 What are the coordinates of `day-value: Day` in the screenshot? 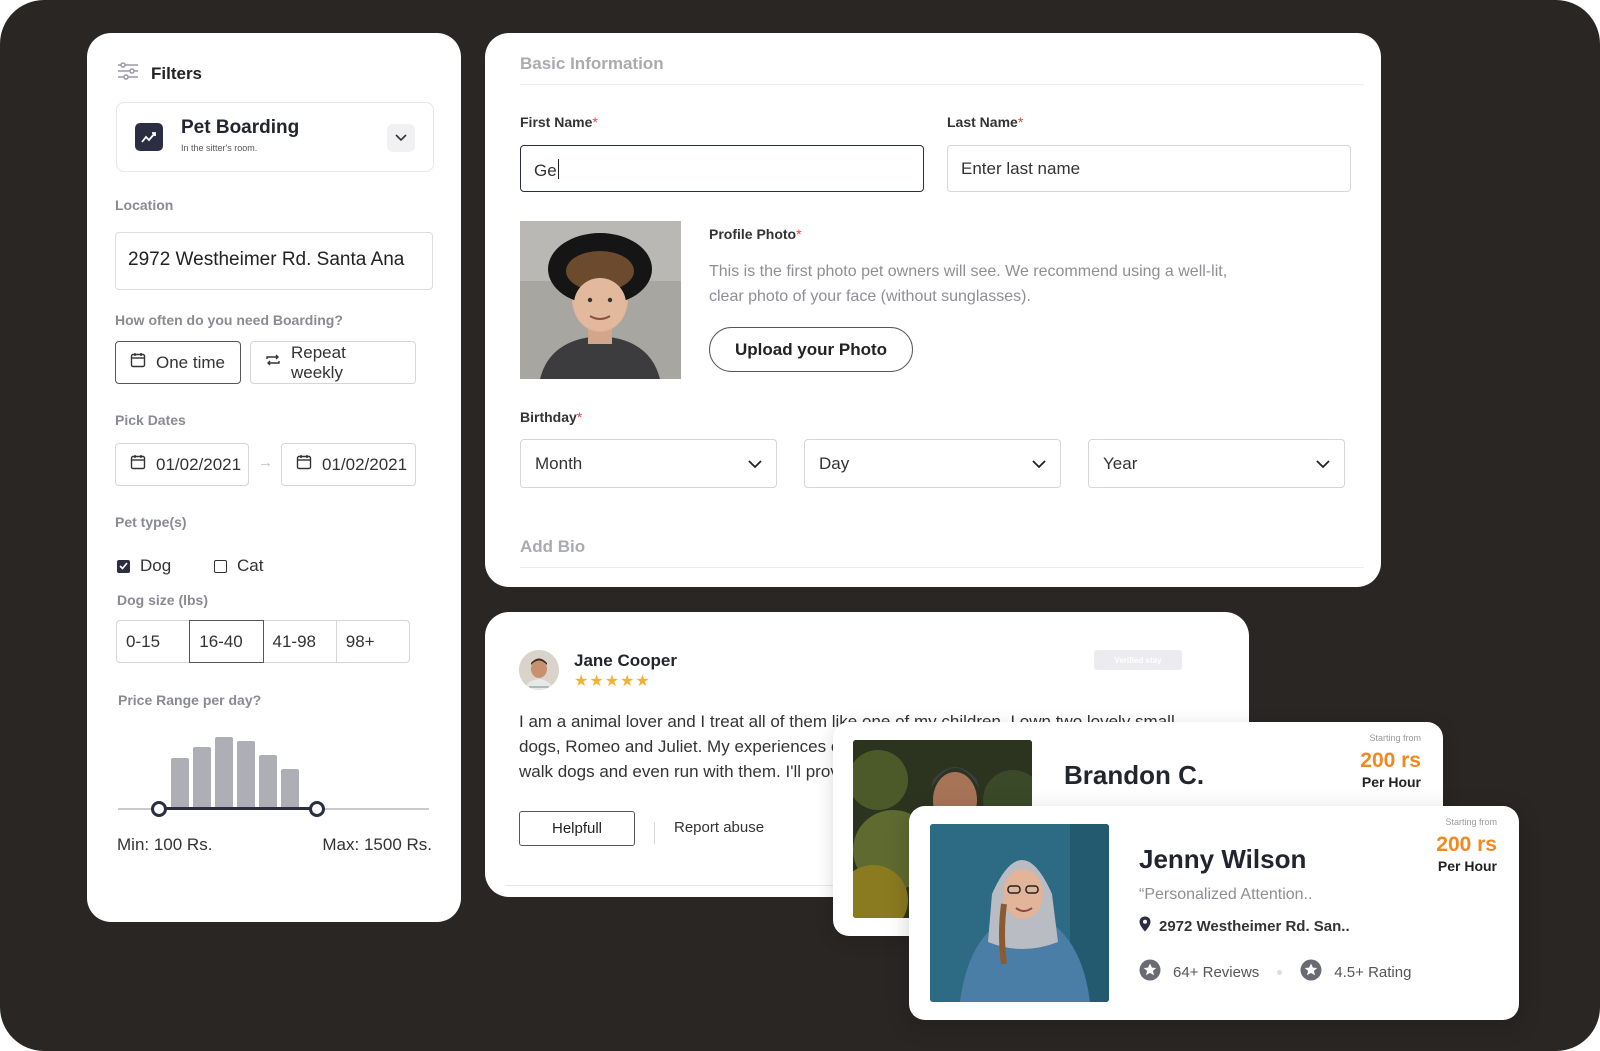 It's located at (834, 463).